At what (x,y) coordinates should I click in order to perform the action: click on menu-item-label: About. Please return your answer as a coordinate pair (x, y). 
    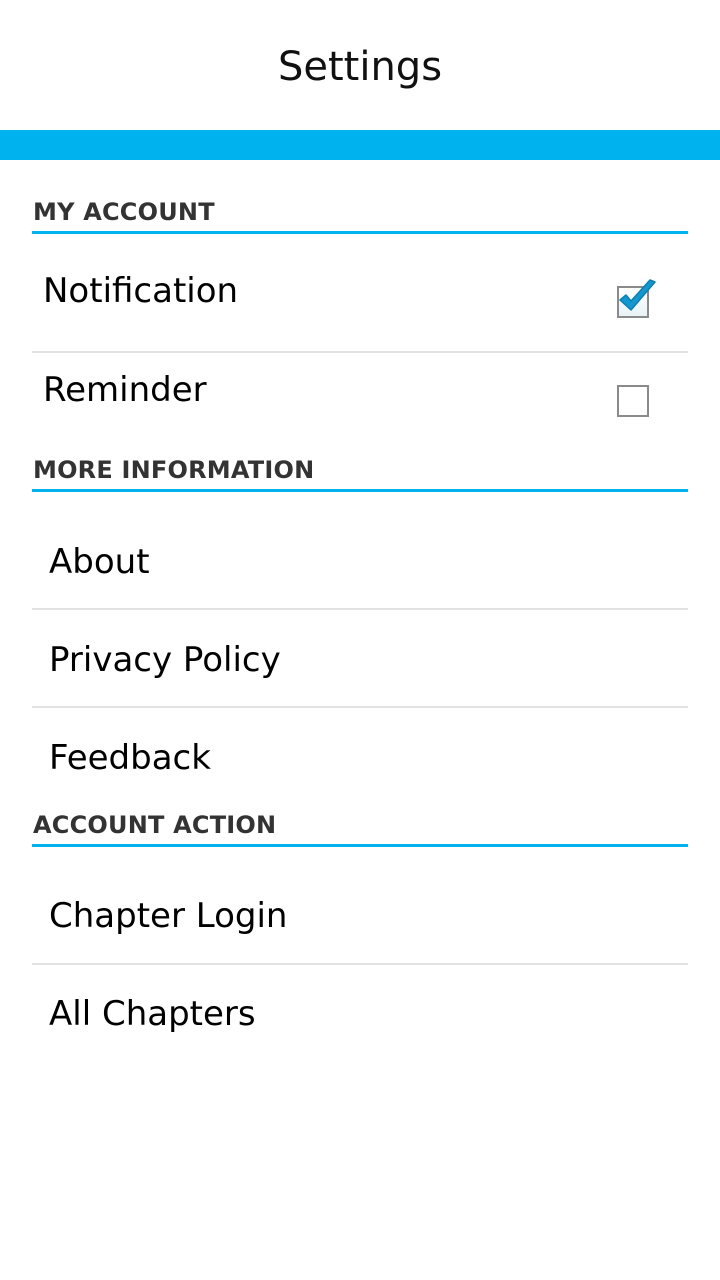
    Looking at the image, I should click on (99, 562).